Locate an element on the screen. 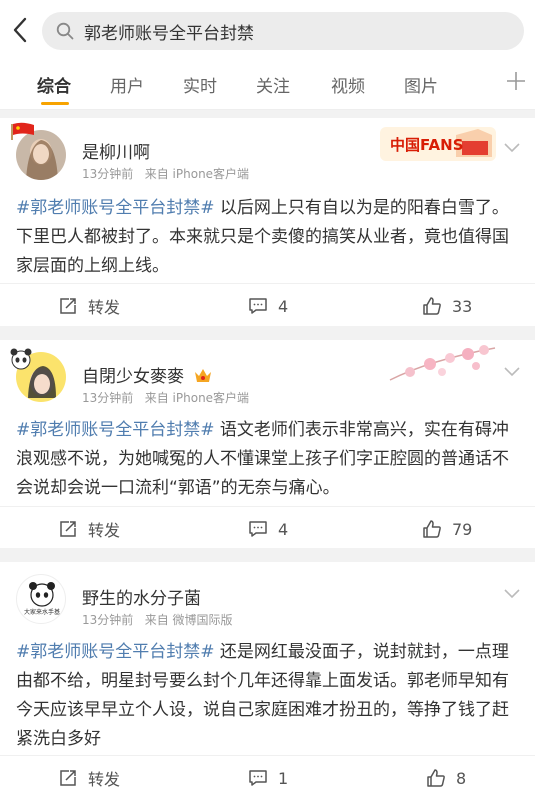 The image size is (535, 800). top-bar is located at coordinates (267, 30).